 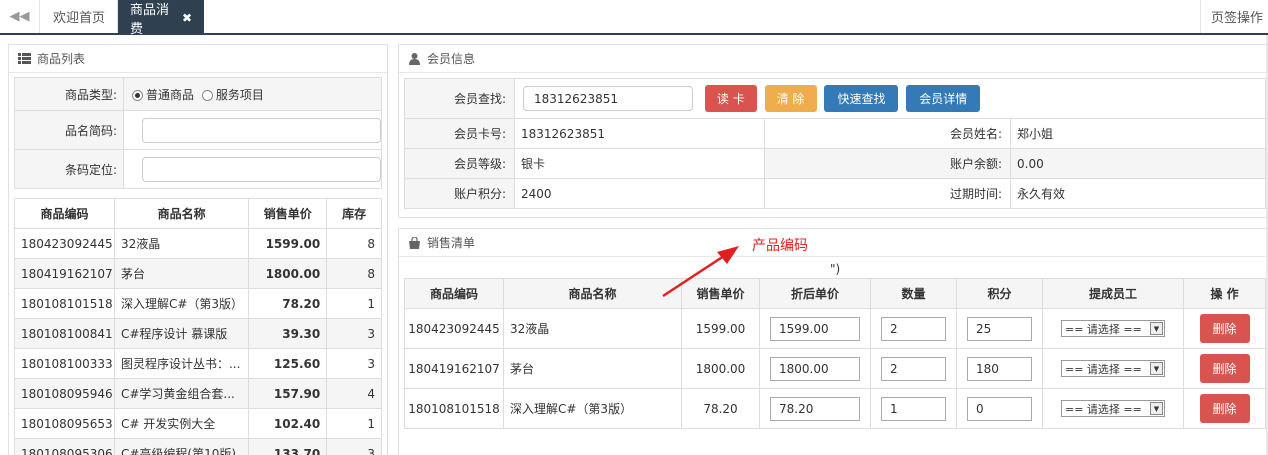 I want to click on tab-operations-menu: 页签操作, so click(x=1234, y=16).